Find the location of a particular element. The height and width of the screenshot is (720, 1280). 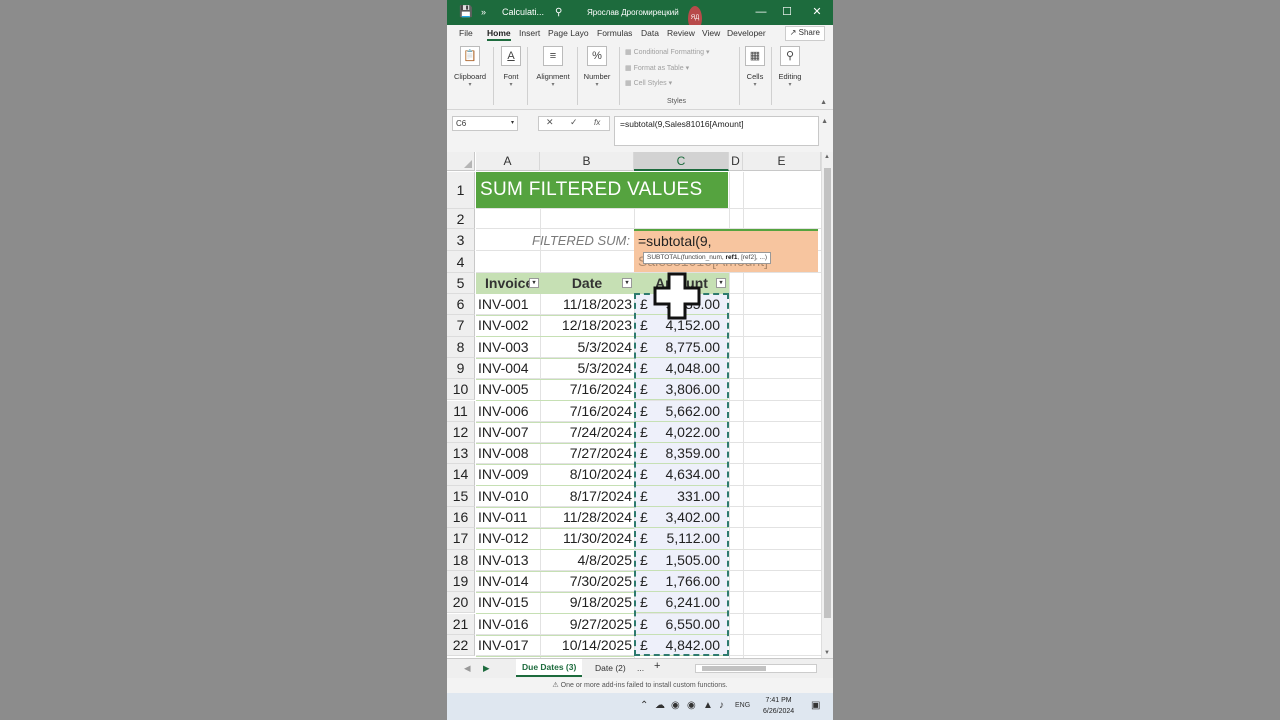

invoice-cell: INV-012 is located at coordinates (508, 539).